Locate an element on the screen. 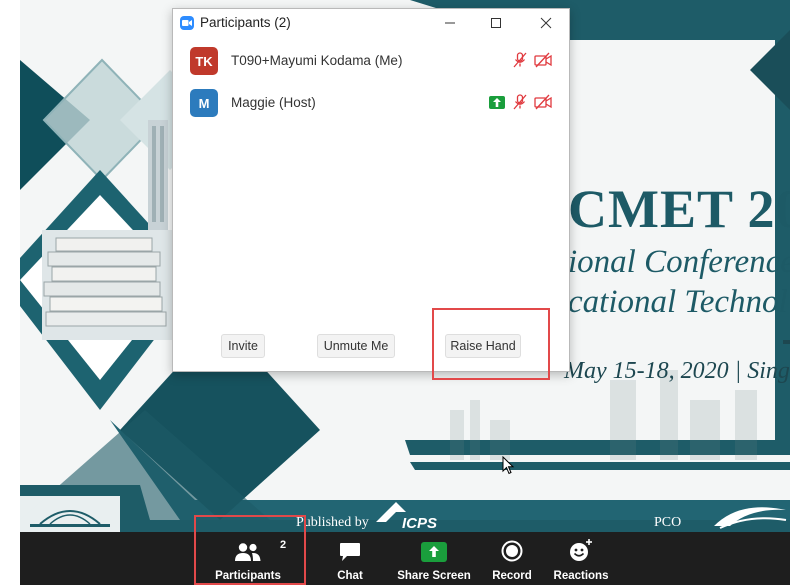 This screenshot has height=585, width=790. participant-name: Maggie (Host) is located at coordinates (273, 102).